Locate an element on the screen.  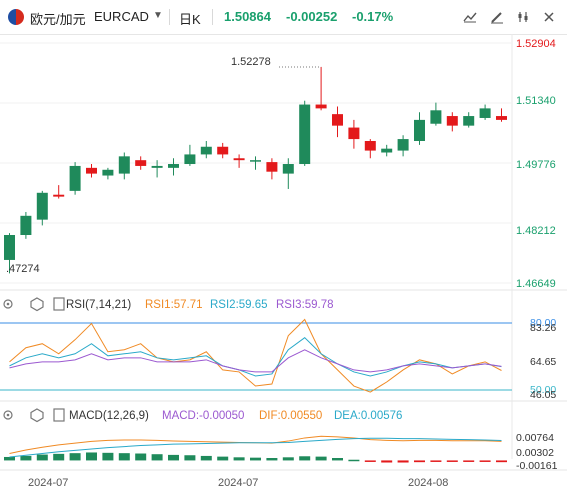
draw-icon is located at coordinates (497, 17).